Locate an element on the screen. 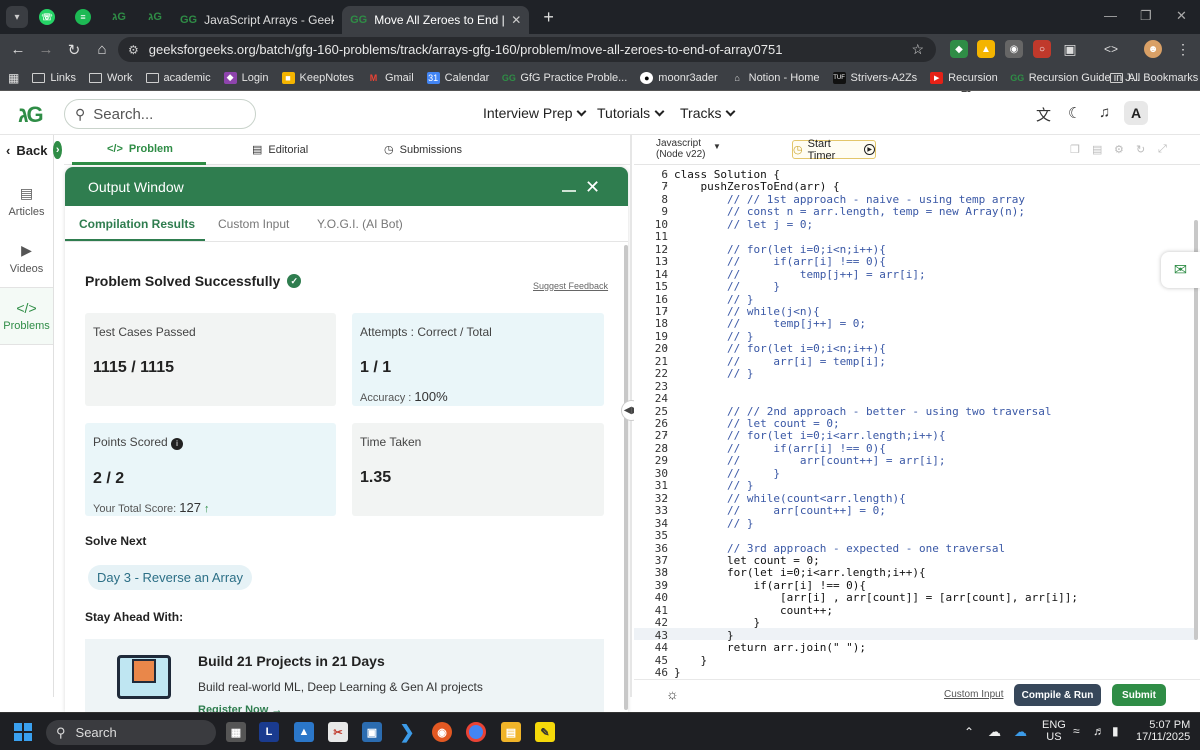  code-line: // let j = 0; is located at coordinates (743, 224).